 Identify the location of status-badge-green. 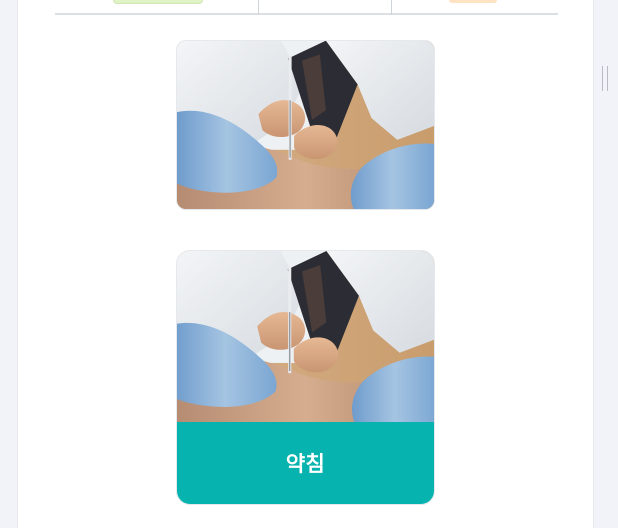
(158, 2).